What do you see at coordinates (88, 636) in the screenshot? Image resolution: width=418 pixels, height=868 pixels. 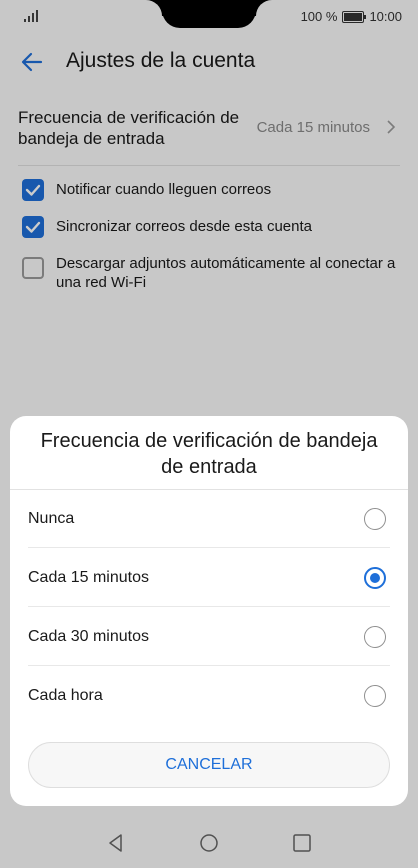 I see `option-label: Cada 30 minutos` at bounding box center [88, 636].